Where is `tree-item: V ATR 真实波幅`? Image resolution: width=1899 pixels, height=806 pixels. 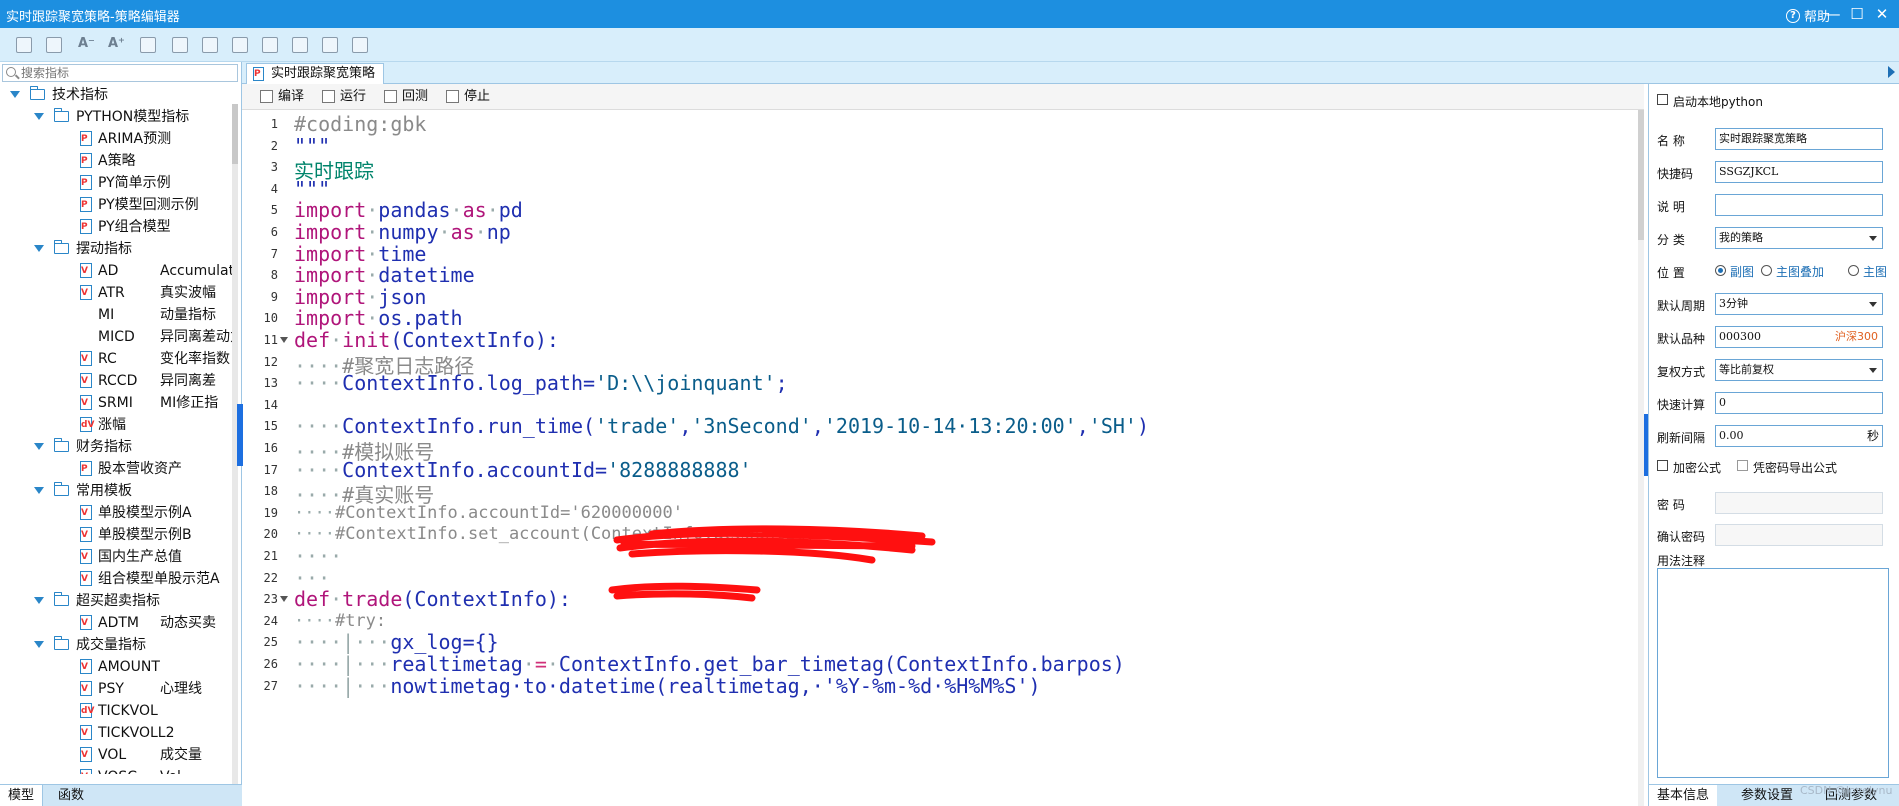 tree-item: V ATR 真实波幅 is located at coordinates (118, 293).